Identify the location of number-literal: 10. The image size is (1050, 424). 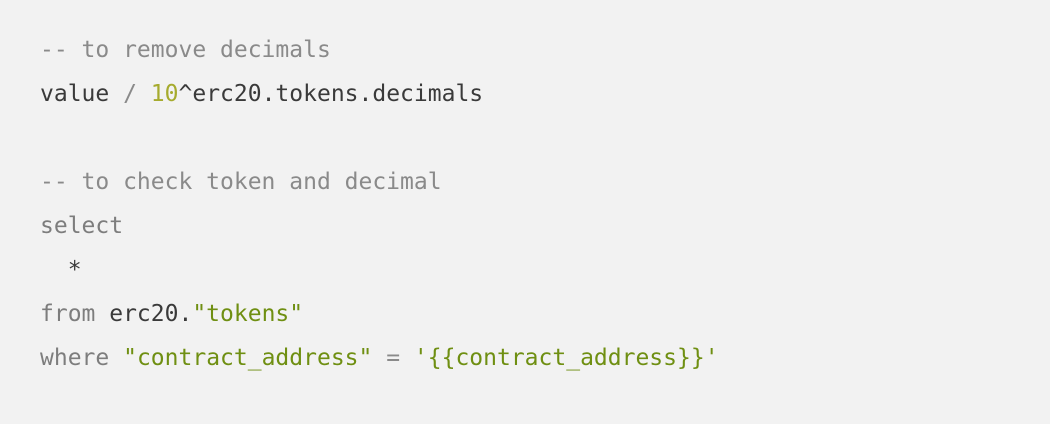
(164, 94).